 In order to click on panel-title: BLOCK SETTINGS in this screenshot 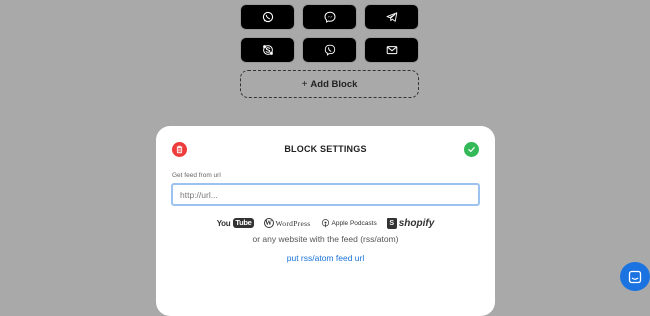, I will do `click(325, 149)`.